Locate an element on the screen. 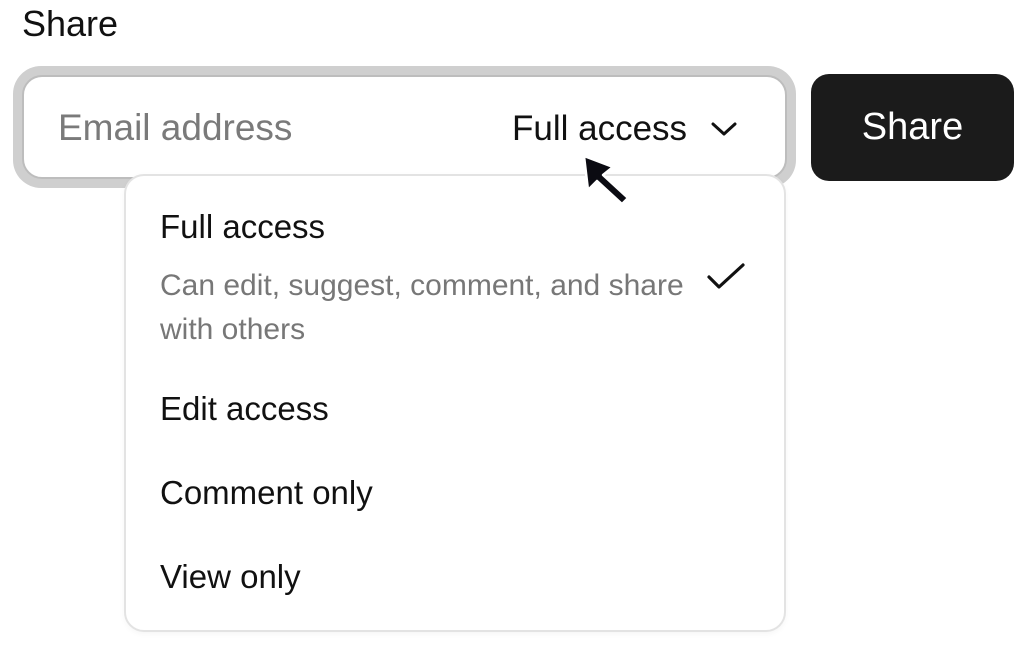 This screenshot has width=1032, height=648. menu-item-label: Comment only is located at coordinates (266, 492).